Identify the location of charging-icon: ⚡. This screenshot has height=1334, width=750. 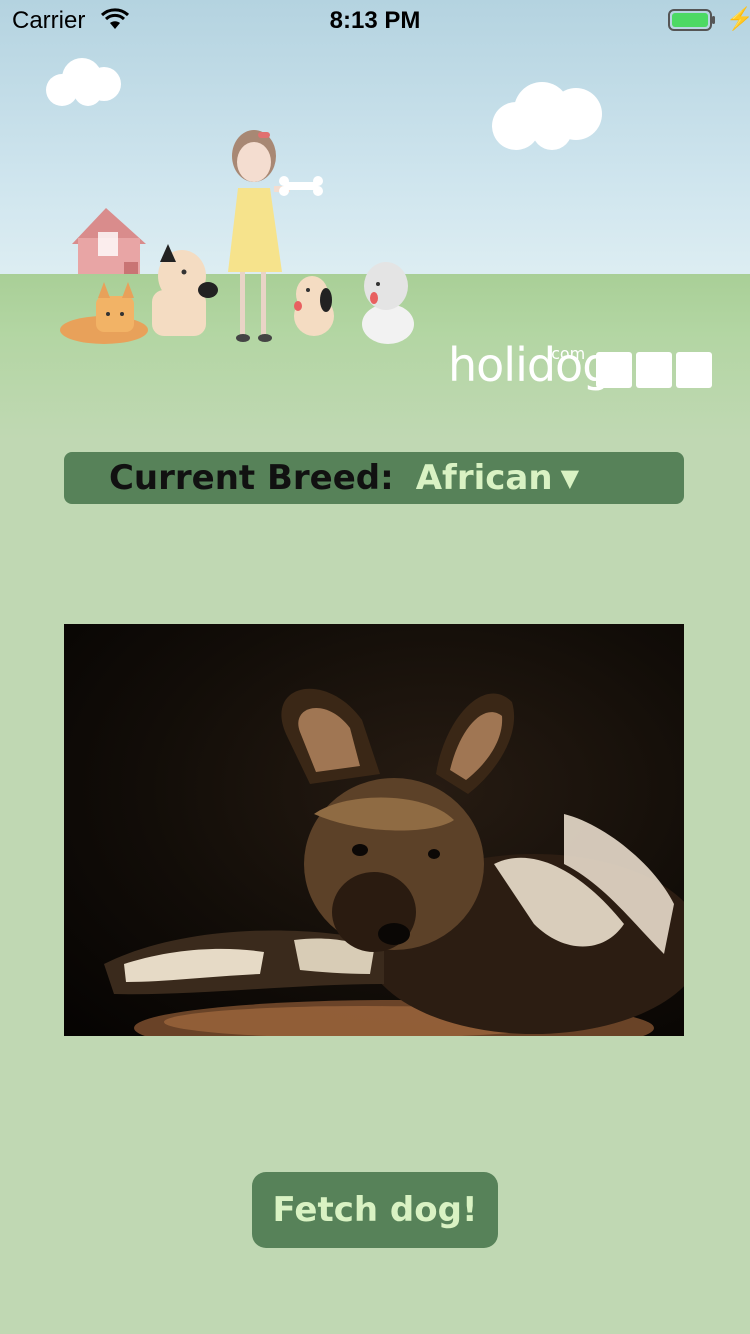
(738, 18).